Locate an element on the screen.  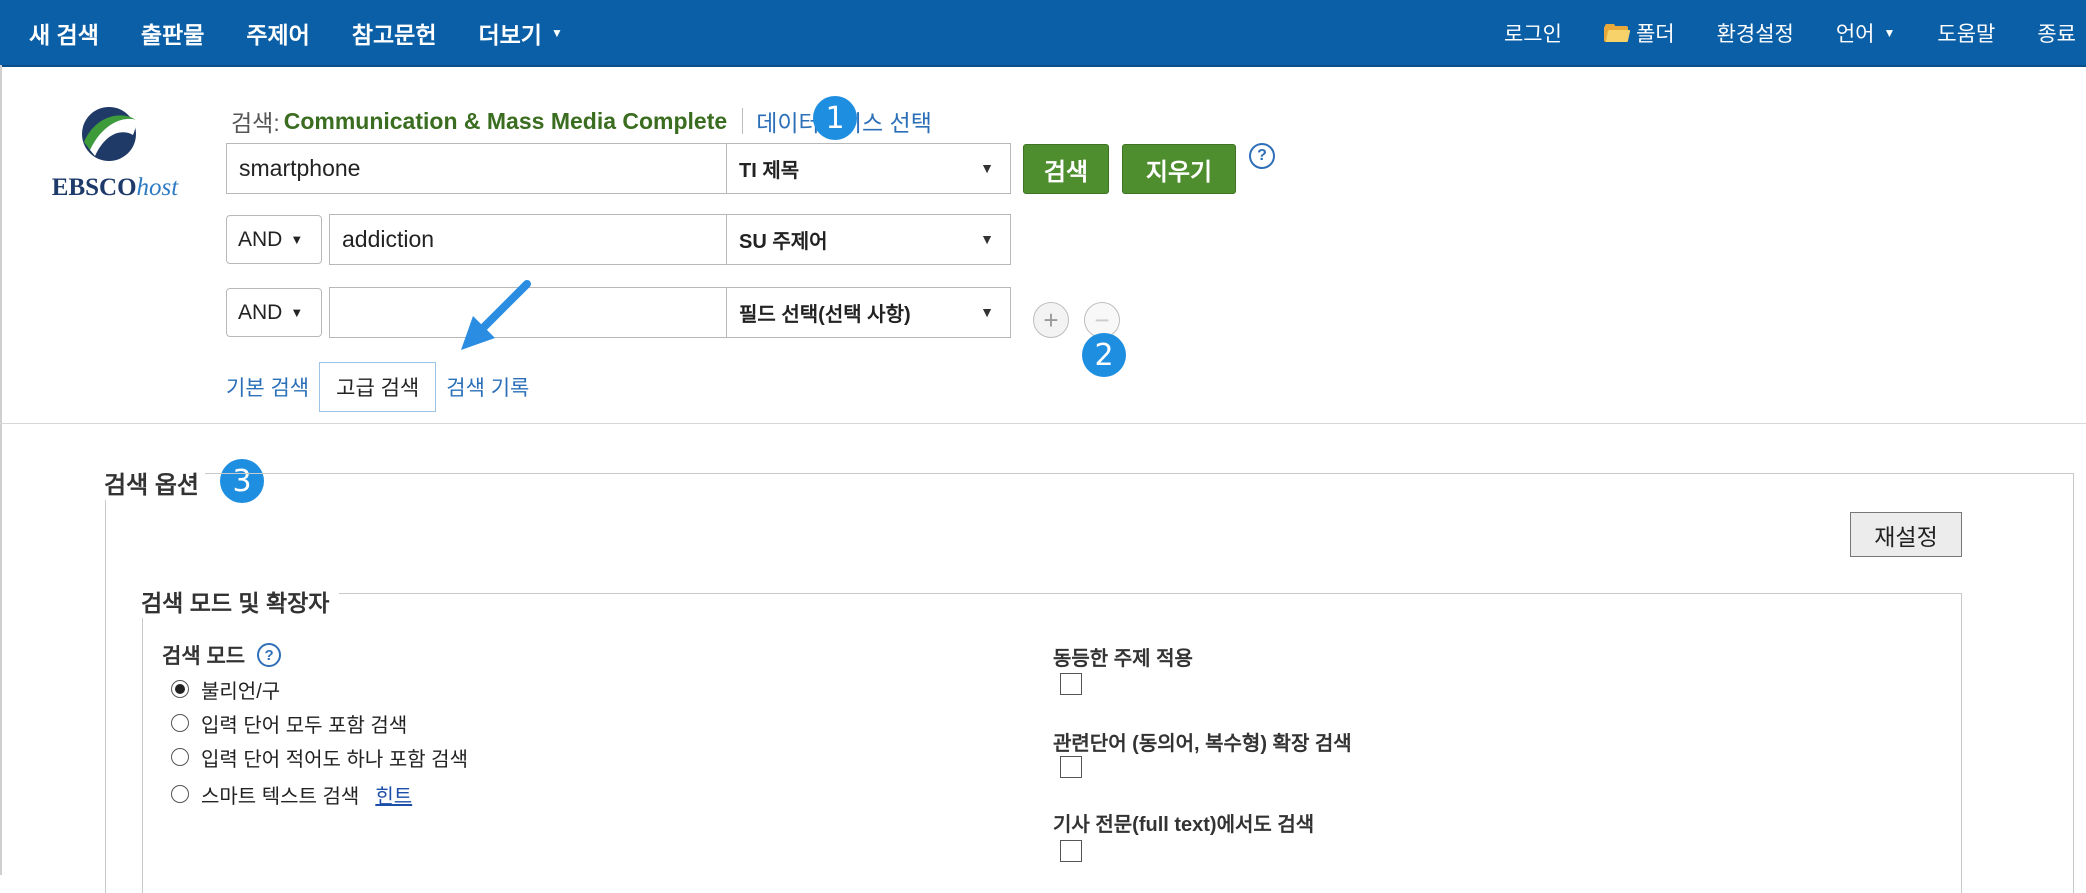
nav-references: 참고문헌 is located at coordinates (394, 33).